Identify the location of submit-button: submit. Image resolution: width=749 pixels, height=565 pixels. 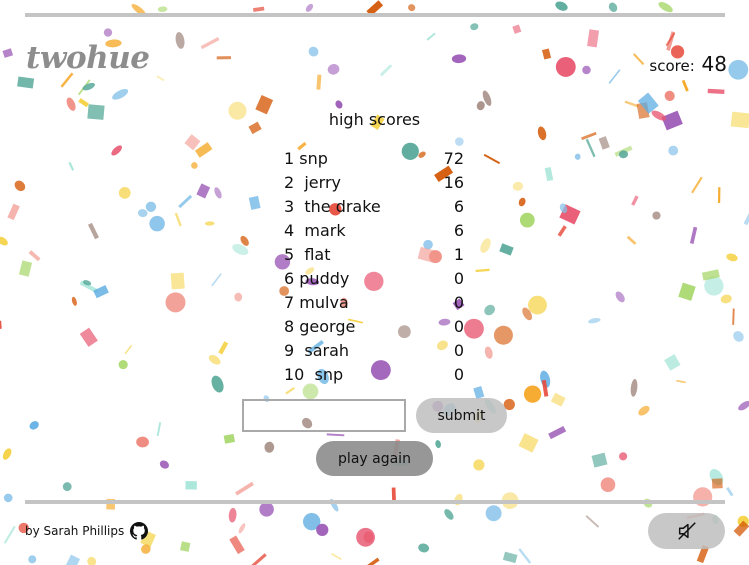
(461, 415).